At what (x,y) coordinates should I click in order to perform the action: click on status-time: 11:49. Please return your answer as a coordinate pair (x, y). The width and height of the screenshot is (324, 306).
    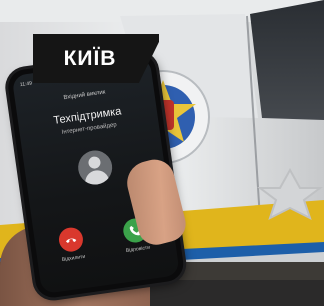
    Looking at the image, I should click on (26, 84).